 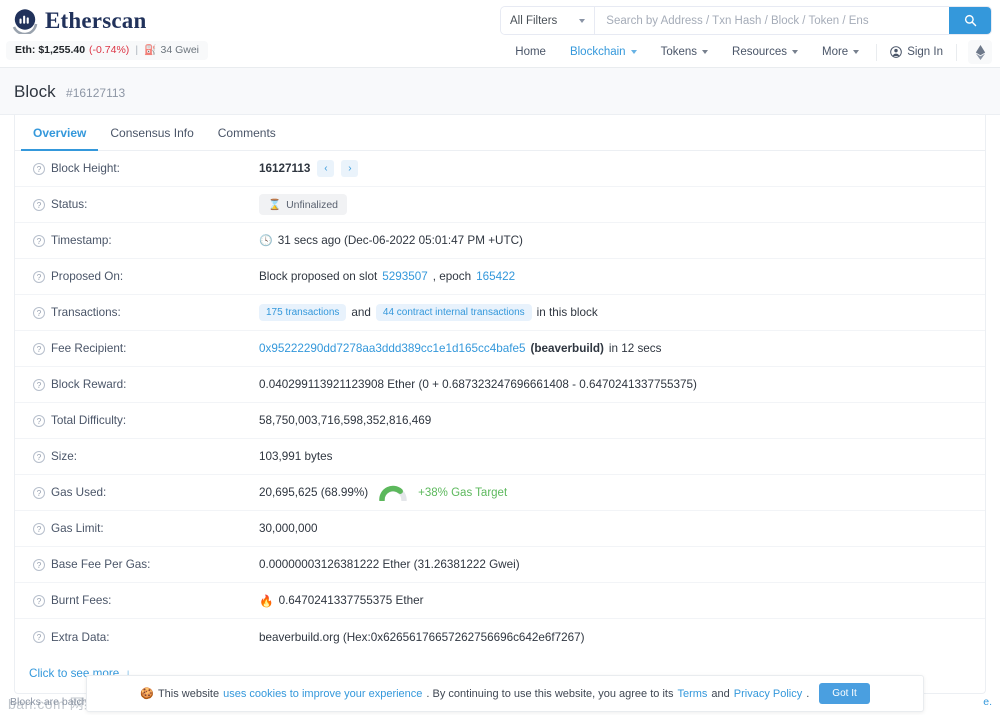 I want to click on label-text: Burnt Fees:, so click(x=81, y=600).